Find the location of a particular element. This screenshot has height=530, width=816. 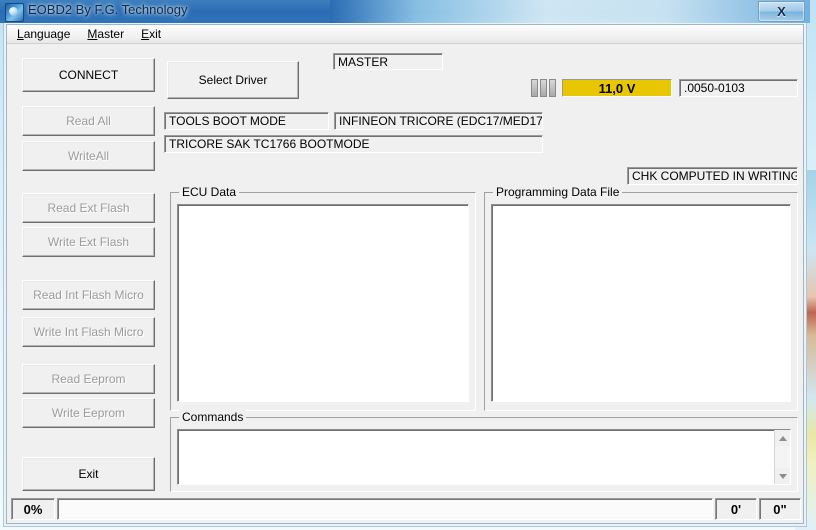

select-driver-button: Select Driver is located at coordinates (233, 80).